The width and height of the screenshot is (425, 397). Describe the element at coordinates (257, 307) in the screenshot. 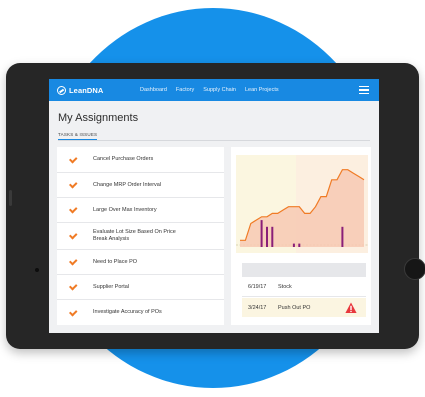

I see `row-date: 3/24/17` at that location.